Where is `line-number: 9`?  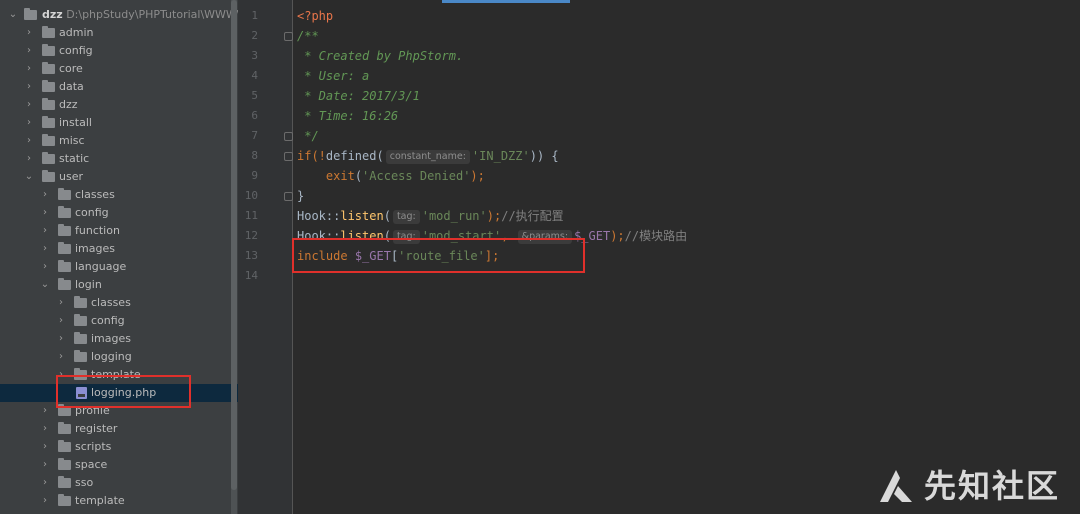 line-number: 9 is located at coordinates (254, 175).